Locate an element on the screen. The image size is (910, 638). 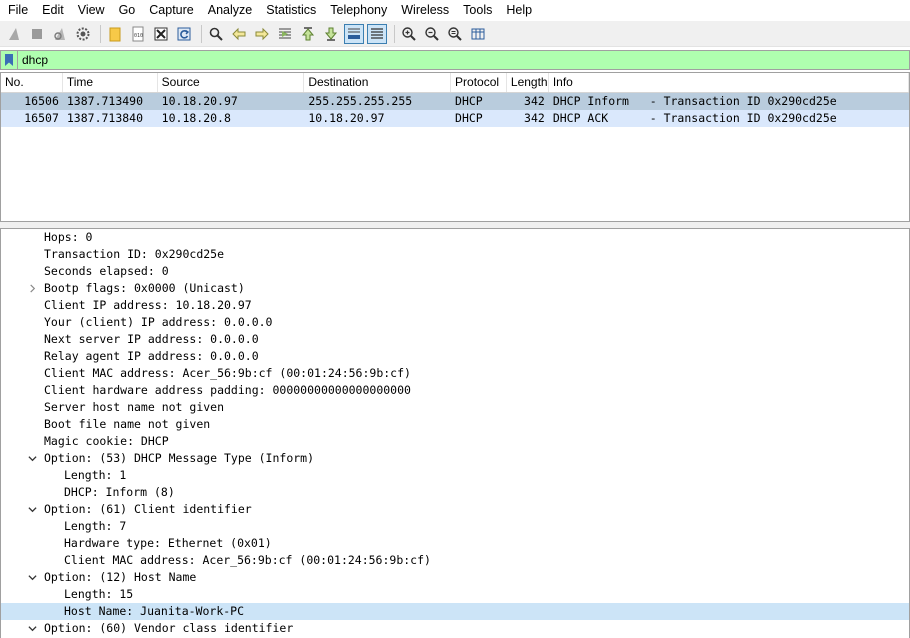
detail-tree-item: Transaction ID: 0x290cd25e is located at coordinates (455, 254).